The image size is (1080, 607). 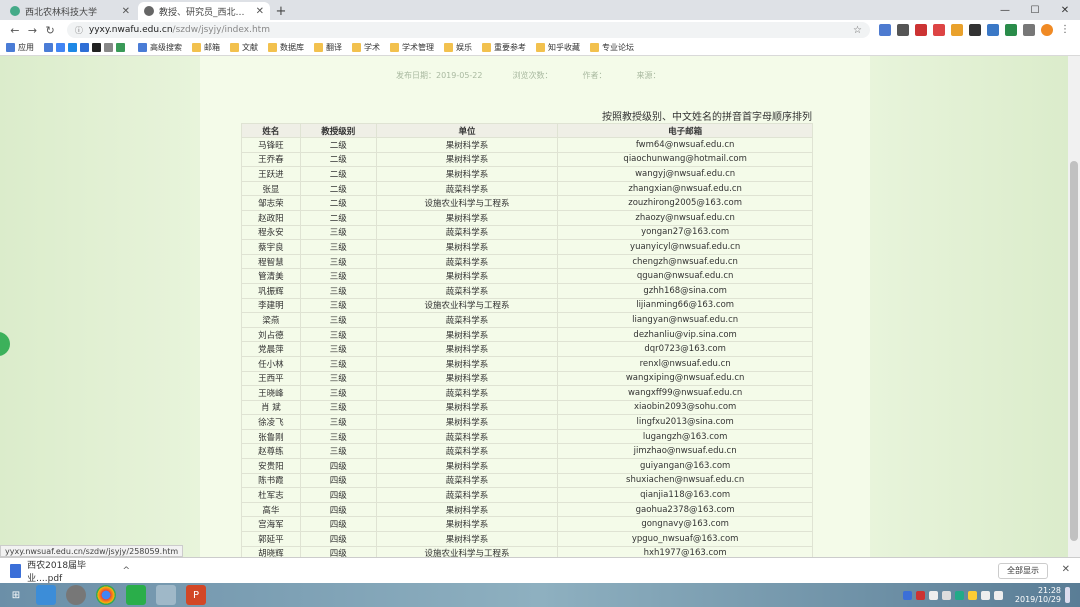 What do you see at coordinates (271, 334) in the screenshot?
I see `cell-name: 刘占德` at bounding box center [271, 334].